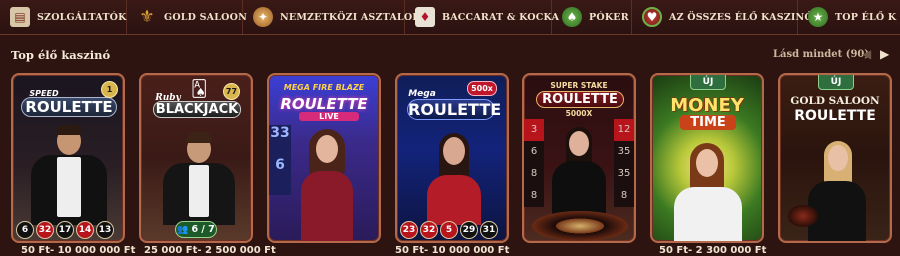  Describe the element at coordinates (489, 230) in the screenshot. I see `result-number: 31` at that location.